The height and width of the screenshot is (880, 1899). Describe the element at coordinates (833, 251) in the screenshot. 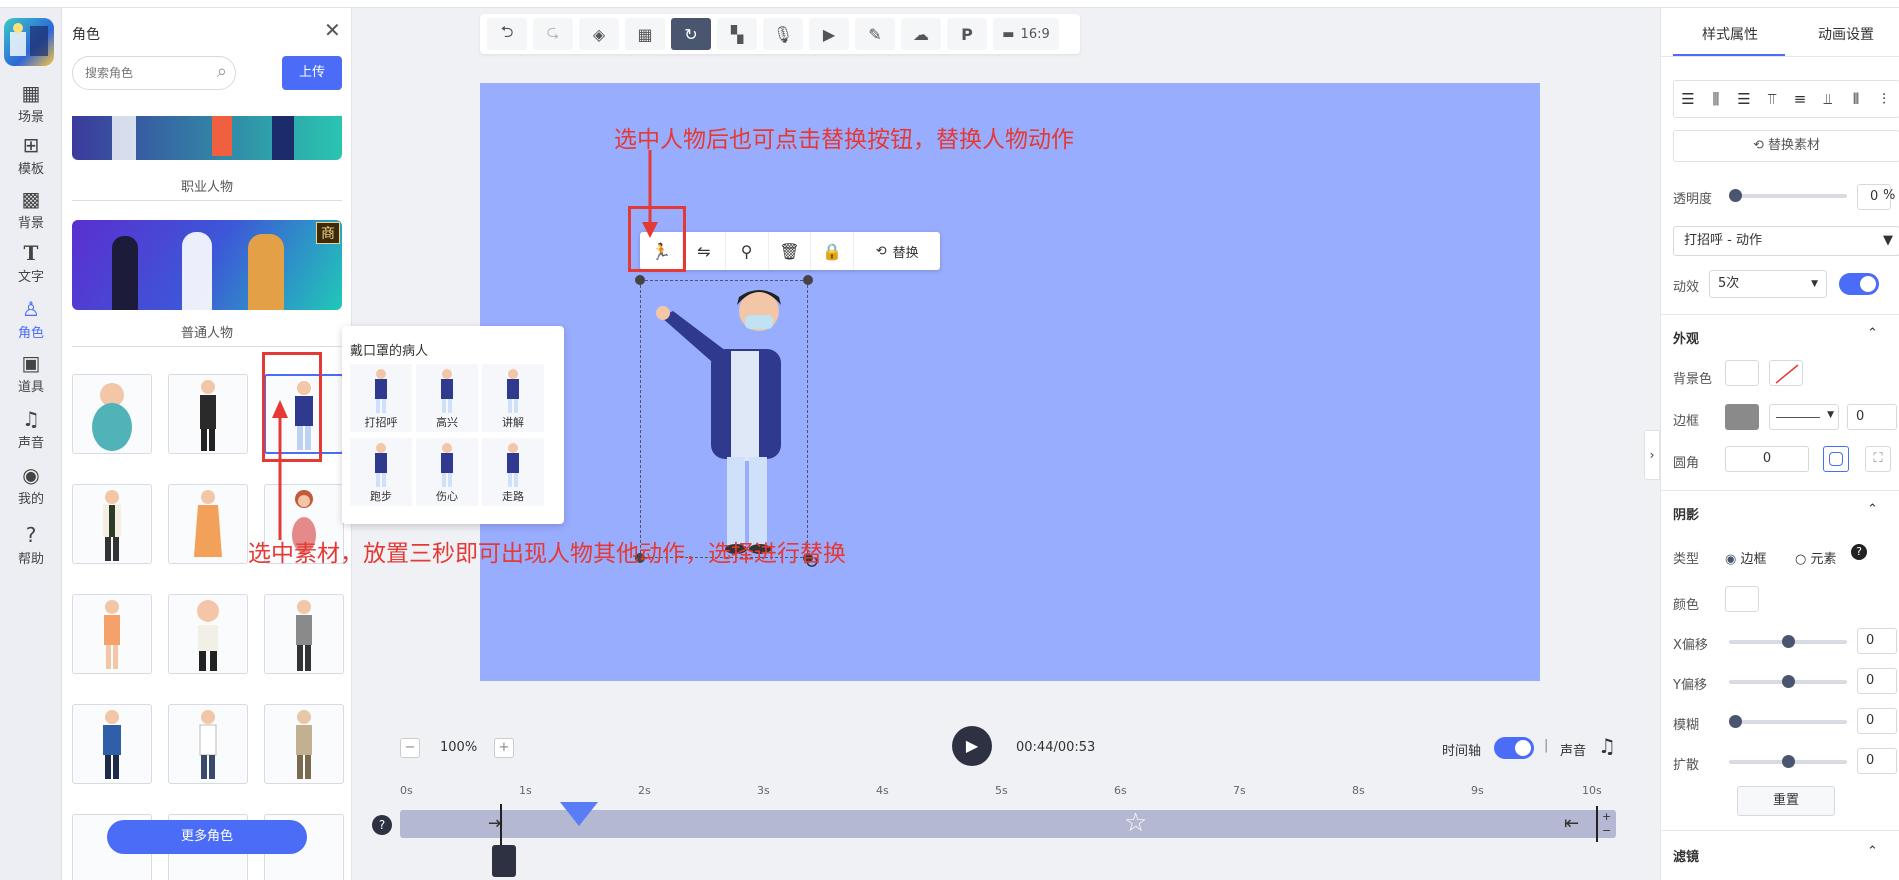

I see `lock-icon: 🔒` at that location.